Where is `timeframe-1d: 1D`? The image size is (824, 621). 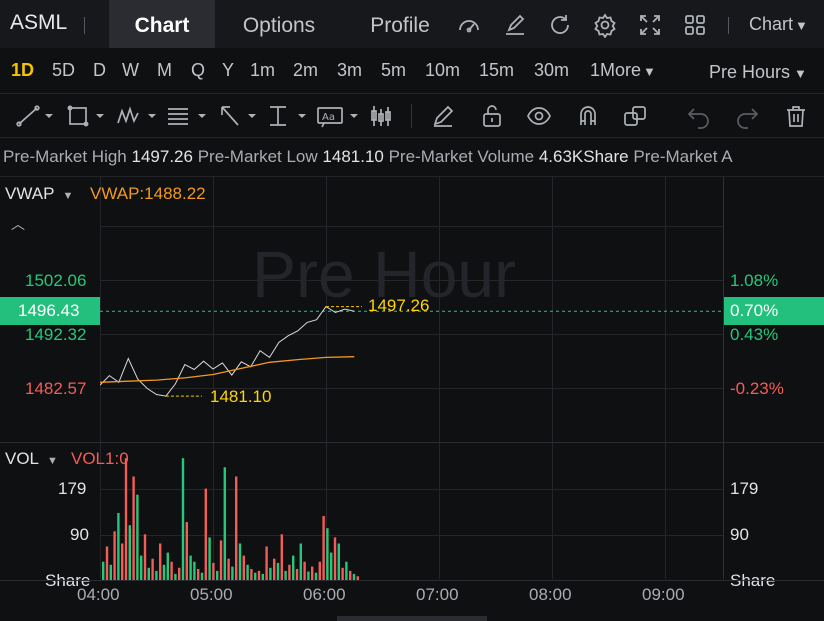 timeframe-1d: 1D is located at coordinates (22, 70).